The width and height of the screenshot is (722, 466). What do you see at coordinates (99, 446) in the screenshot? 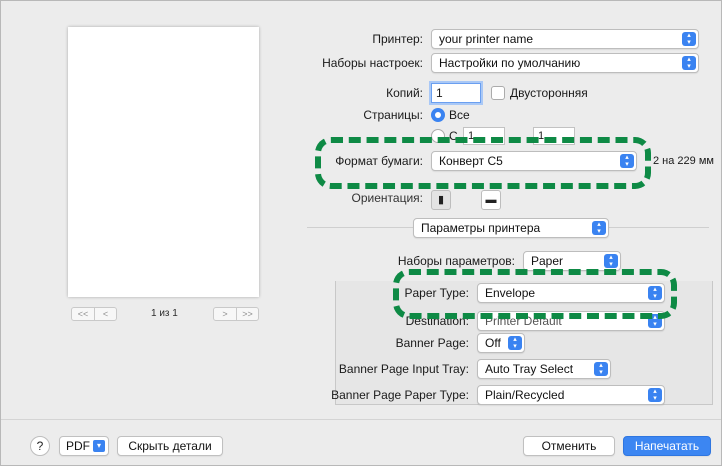
I see `chevron-down-icon: ▾` at bounding box center [99, 446].